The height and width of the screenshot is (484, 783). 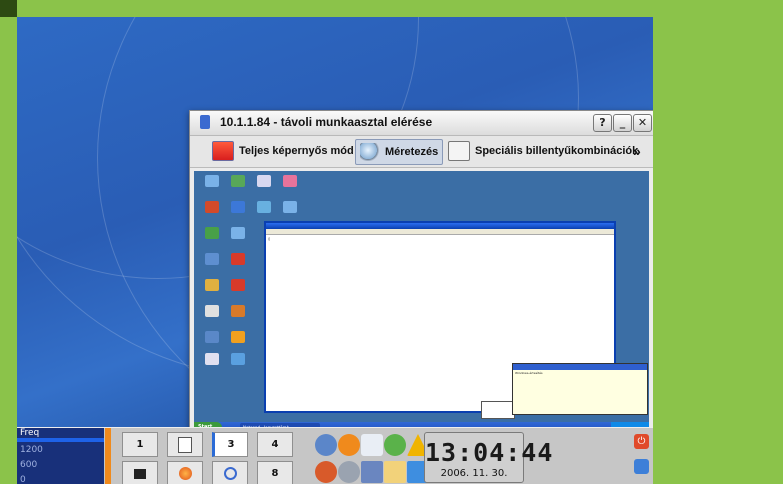 What do you see at coordinates (326, 472) in the screenshot?
I see `konqueror-icon` at bounding box center [326, 472].